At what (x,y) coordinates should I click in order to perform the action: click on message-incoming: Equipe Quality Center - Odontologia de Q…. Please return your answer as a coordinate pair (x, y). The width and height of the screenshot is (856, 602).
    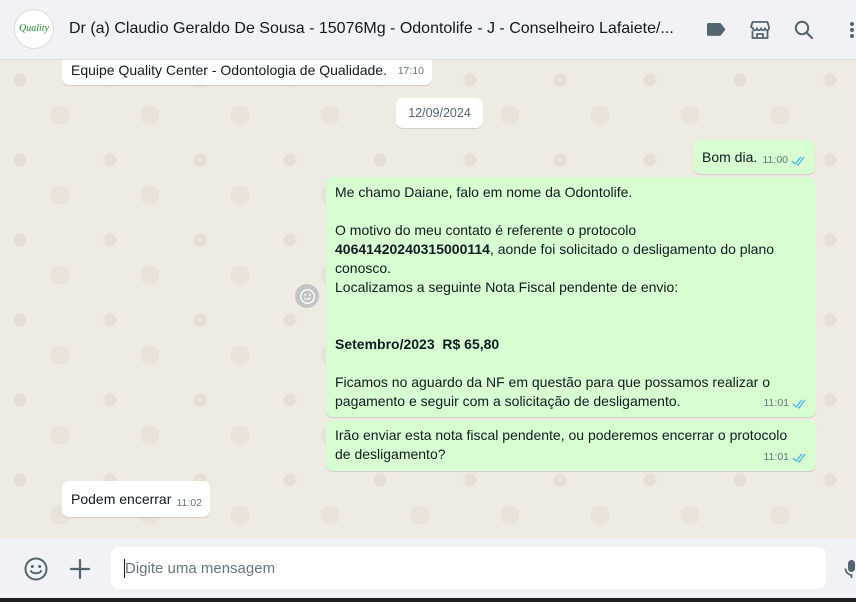
    Looking at the image, I should click on (247, 72).